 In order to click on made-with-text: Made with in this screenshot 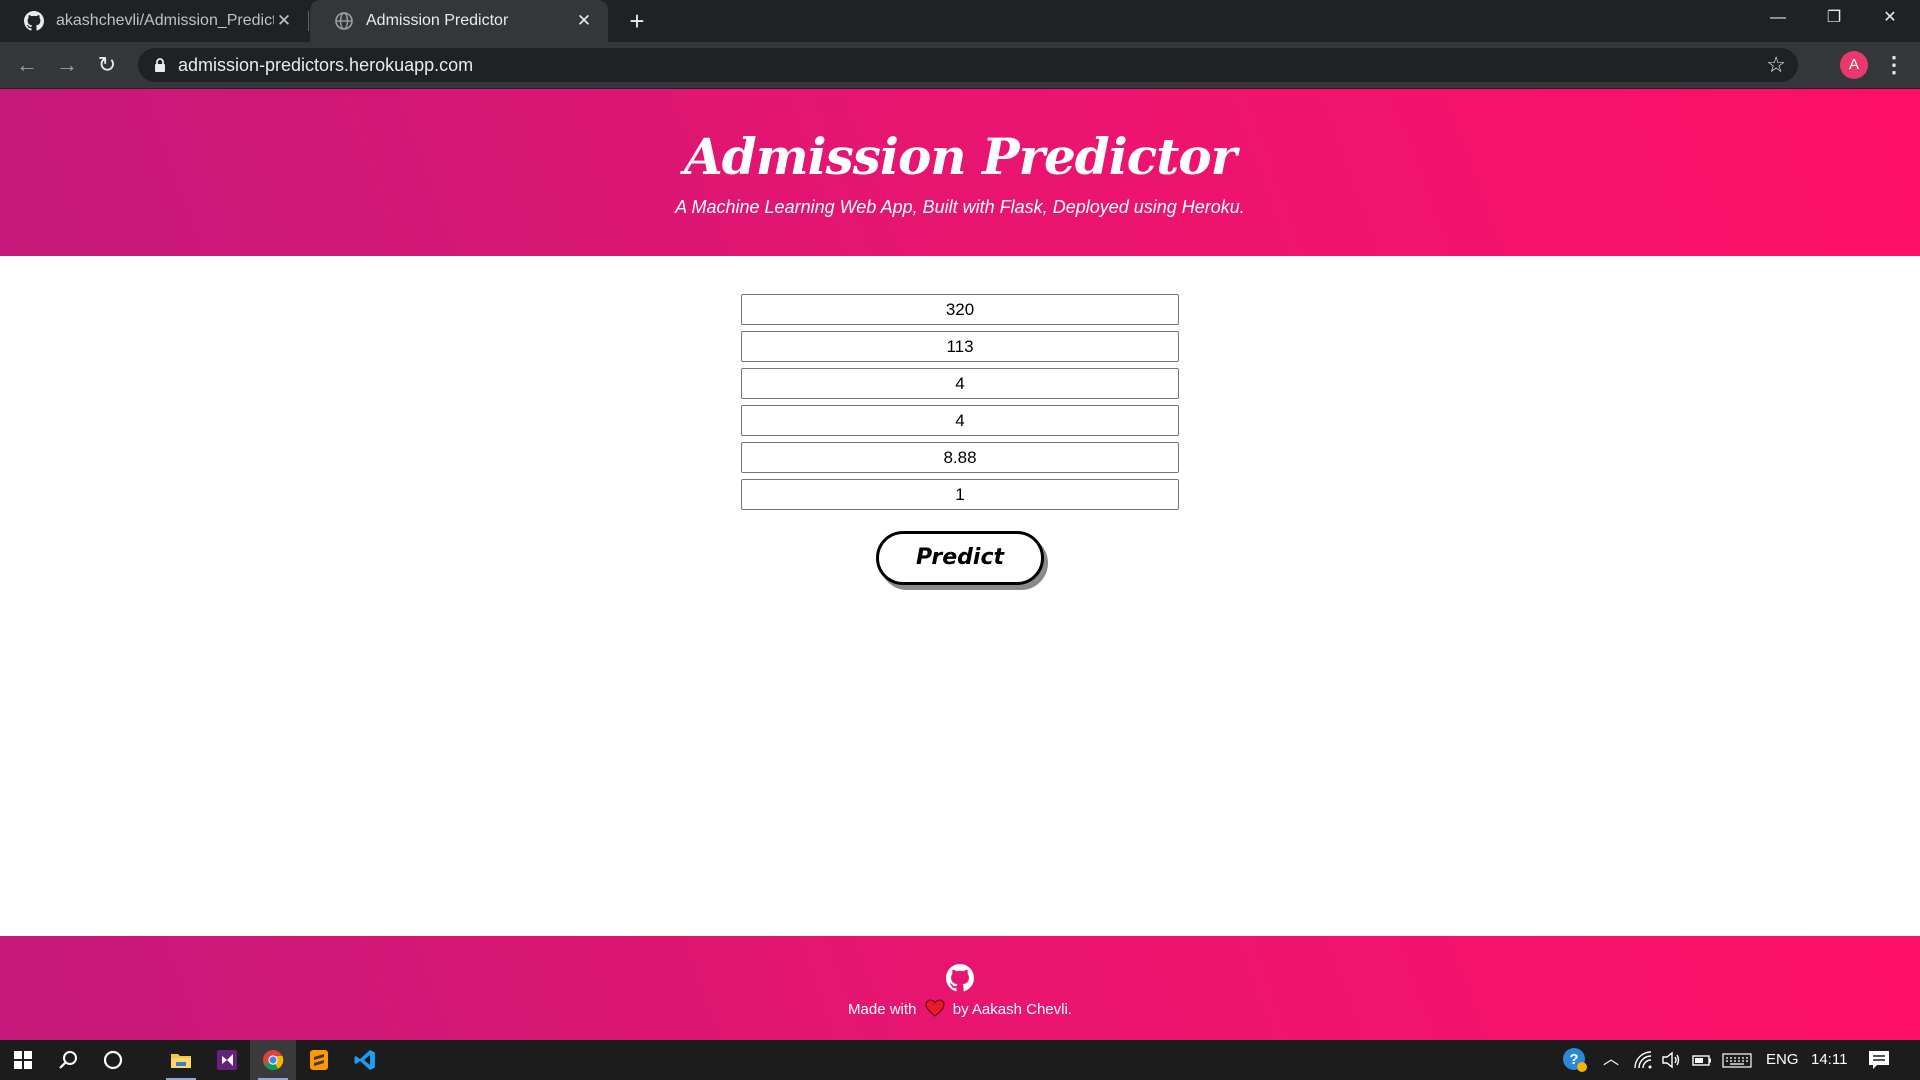, I will do `click(882, 1009)`.